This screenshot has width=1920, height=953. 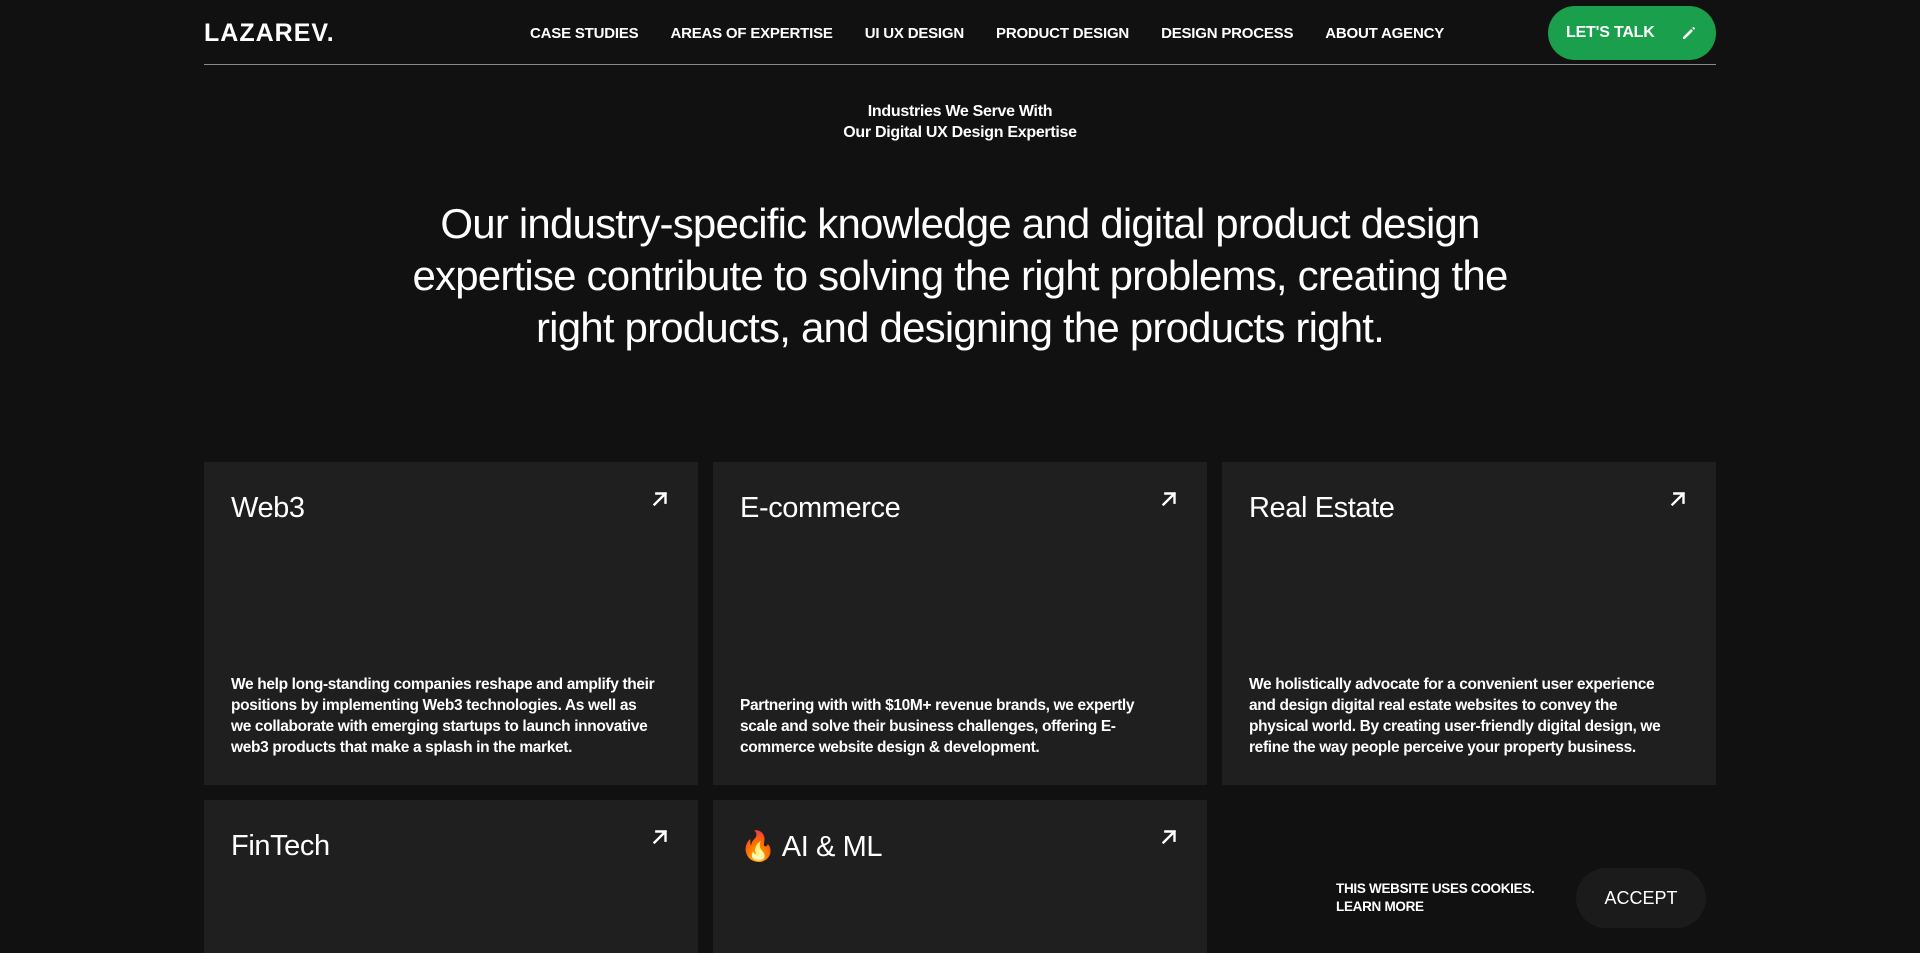 I want to click on card-title: Web3, so click(x=268, y=508).